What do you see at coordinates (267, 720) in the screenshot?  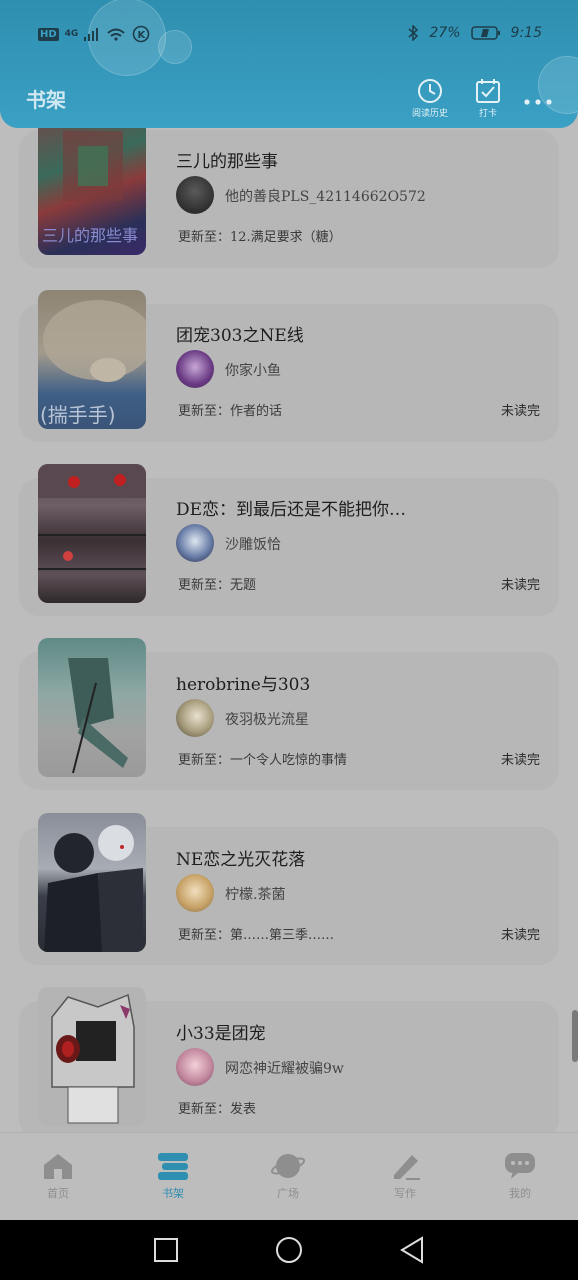 I see `author-name: 夜羽极光流星` at bounding box center [267, 720].